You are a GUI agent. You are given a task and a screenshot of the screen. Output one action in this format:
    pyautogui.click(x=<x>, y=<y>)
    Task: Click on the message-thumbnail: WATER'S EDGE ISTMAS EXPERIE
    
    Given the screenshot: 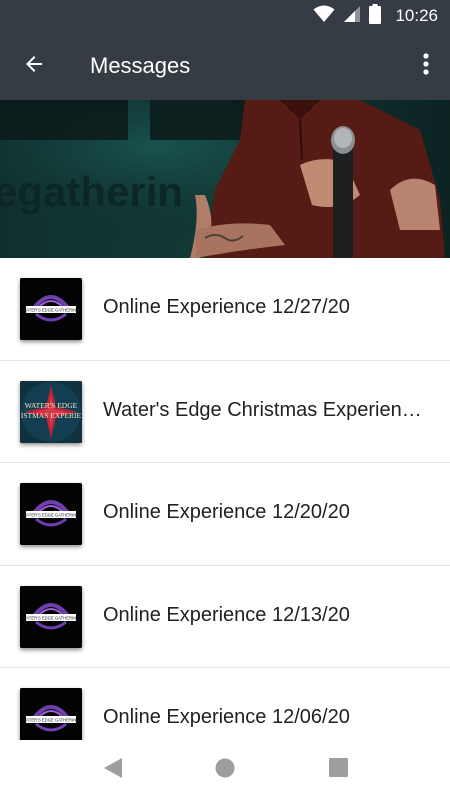 What is the action you would take?
    pyautogui.click(x=51, y=411)
    